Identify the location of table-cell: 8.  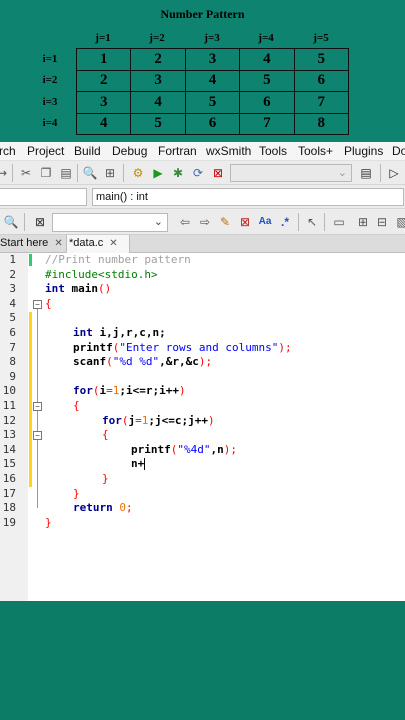
(321, 123).